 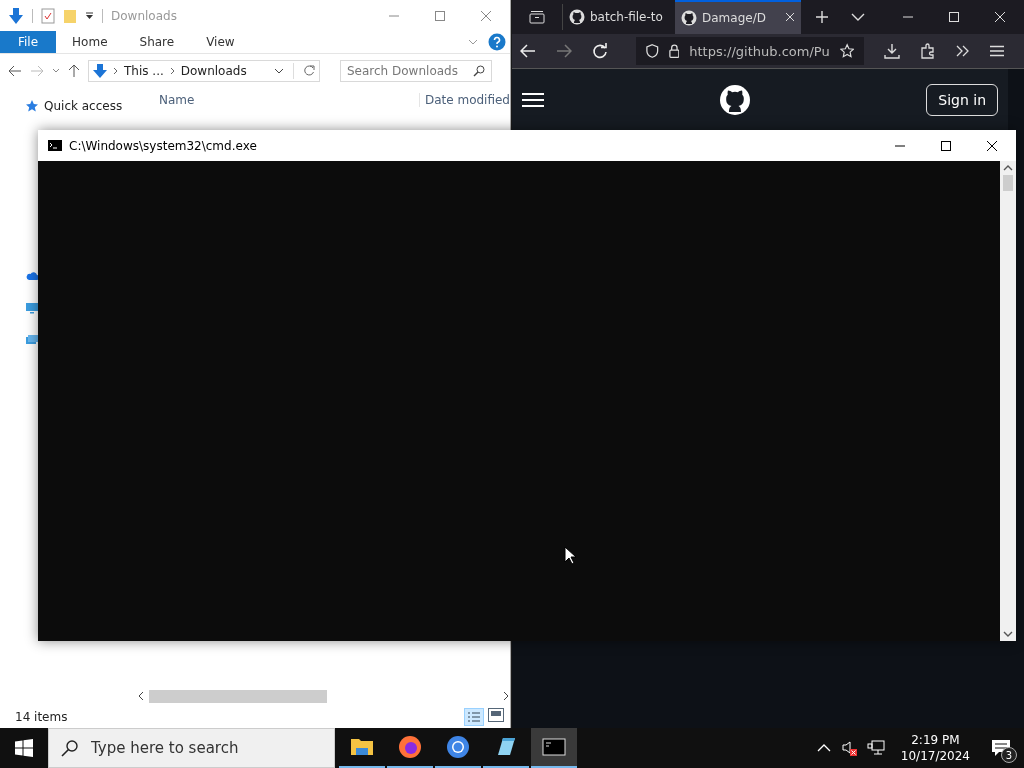 What do you see at coordinates (823, 748) in the screenshot?
I see `chevron-up-icon` at bounding box center [823, 748].